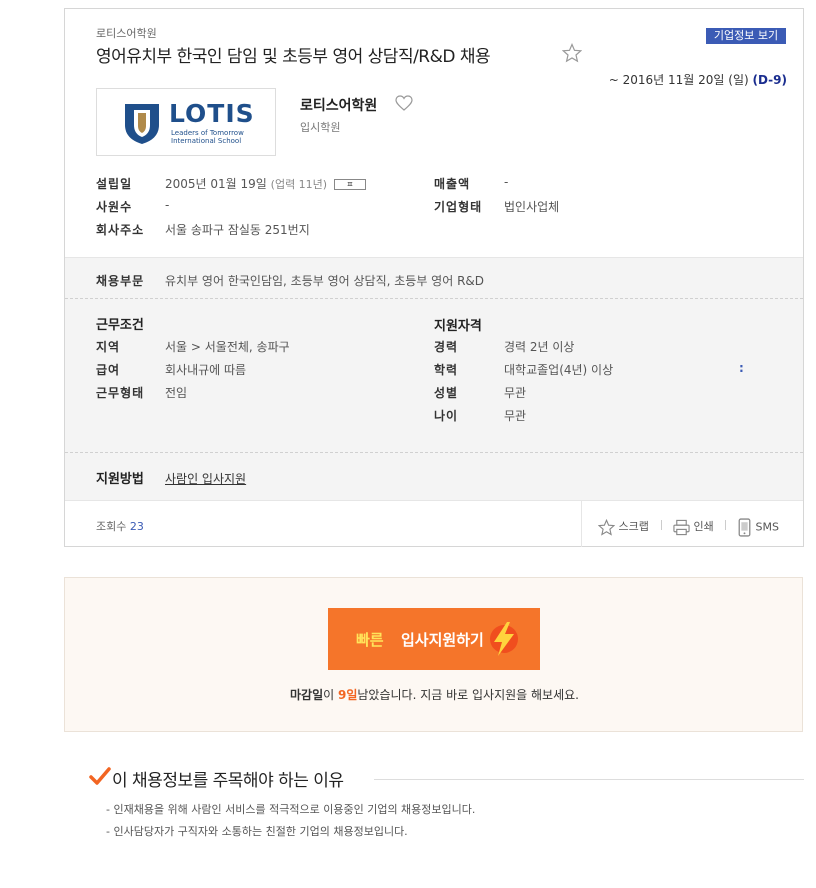 The height and width of the screenshot is (888, 816). I want to click on star-outline-icon, so click(606, 527).